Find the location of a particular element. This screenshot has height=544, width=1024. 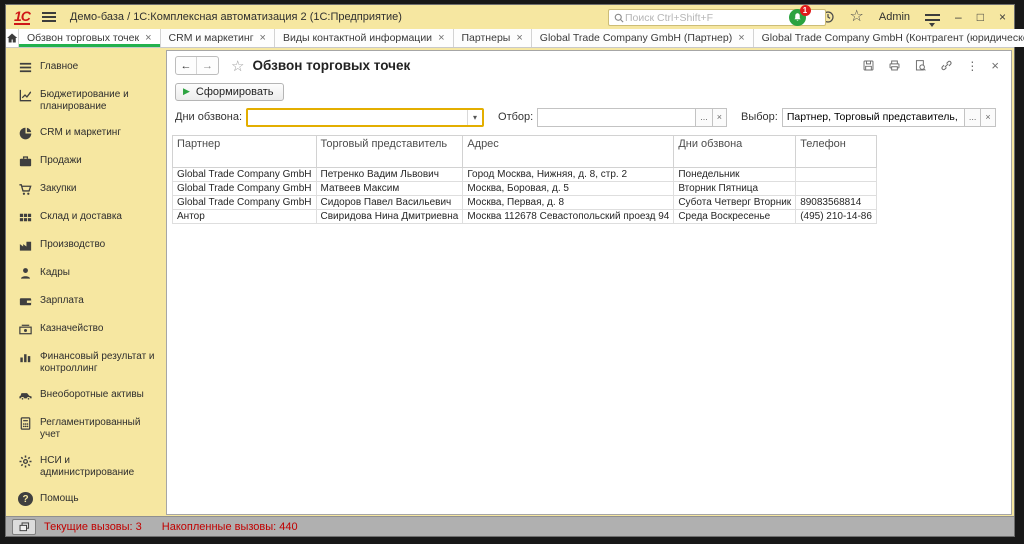

1c-logo: 1С is located at coordinates (22, 16).